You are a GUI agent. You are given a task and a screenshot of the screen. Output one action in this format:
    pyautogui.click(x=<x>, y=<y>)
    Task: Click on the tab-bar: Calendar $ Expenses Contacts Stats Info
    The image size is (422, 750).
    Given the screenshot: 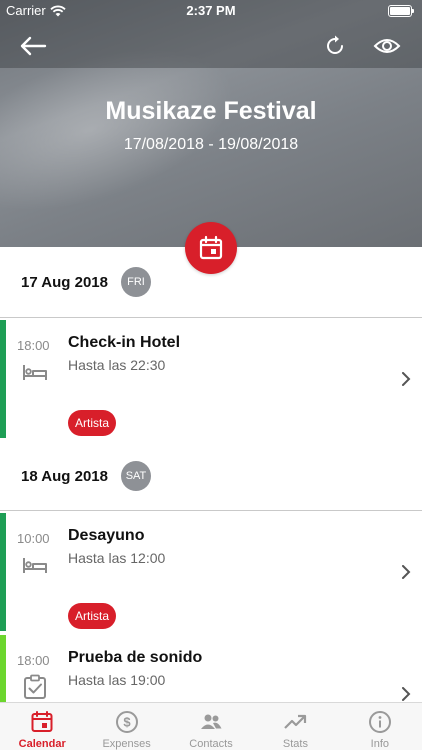 What is the action you would take?
    pyautogui.click(x=211, y=726)
    